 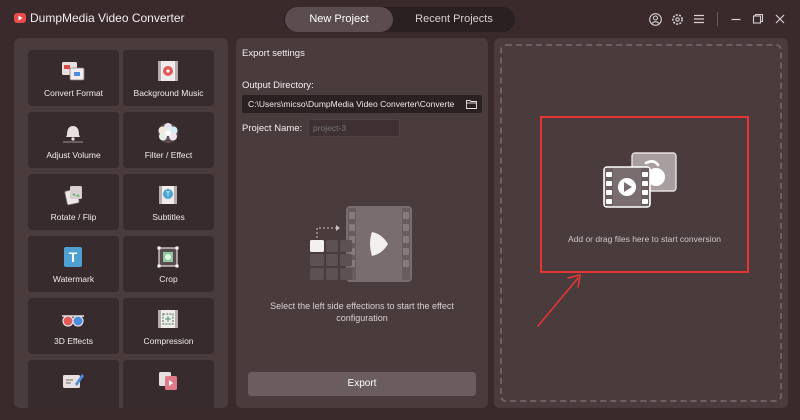 I want to click on tool-adjust-volume: Adjust Volume, so click(x=73, y=140).